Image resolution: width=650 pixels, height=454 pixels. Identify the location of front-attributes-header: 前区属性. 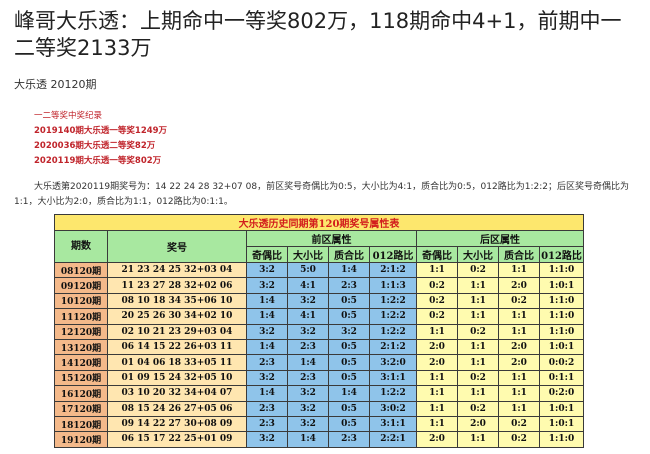
(331, 238).